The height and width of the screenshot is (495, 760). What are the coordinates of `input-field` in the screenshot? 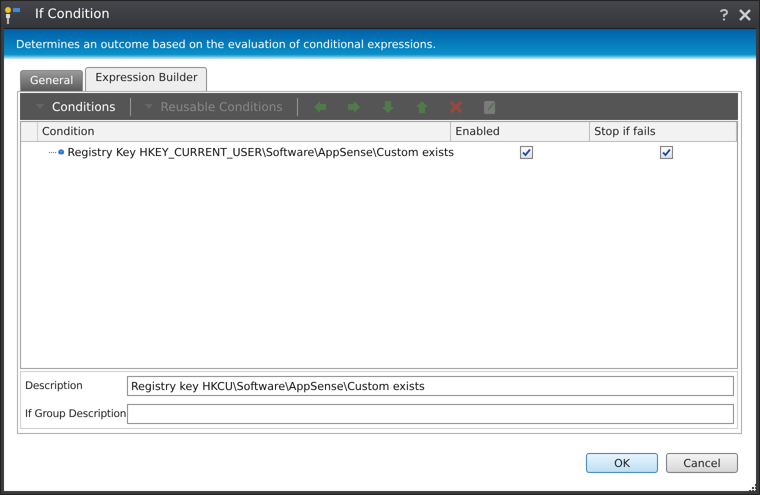 It's located at (430, 414).